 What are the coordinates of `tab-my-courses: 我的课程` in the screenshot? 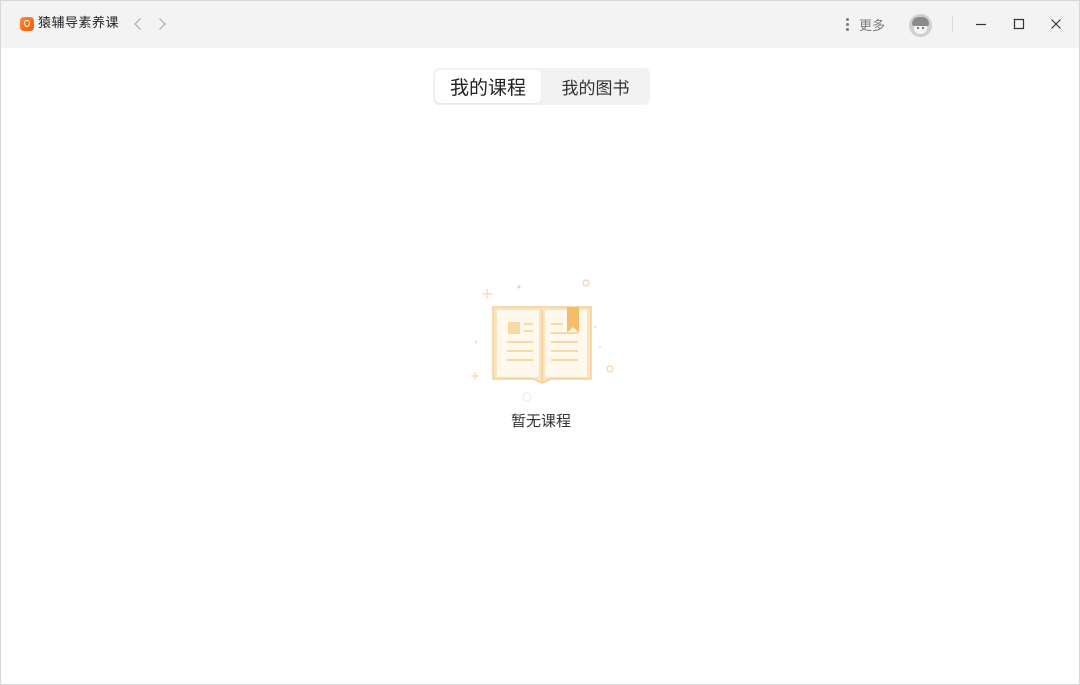 It's located at (488, 86).